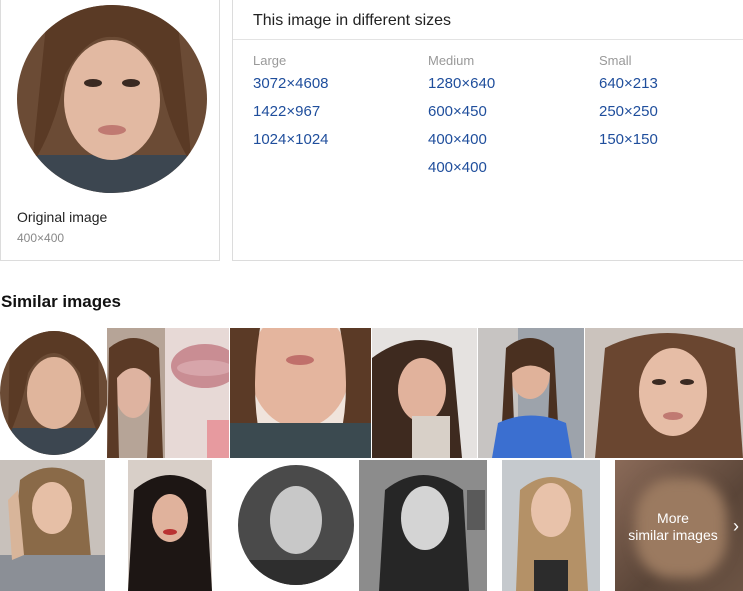 The image size is (743, 591). I want to click on sizes-title: This image in different sizes, so click(352, 20).